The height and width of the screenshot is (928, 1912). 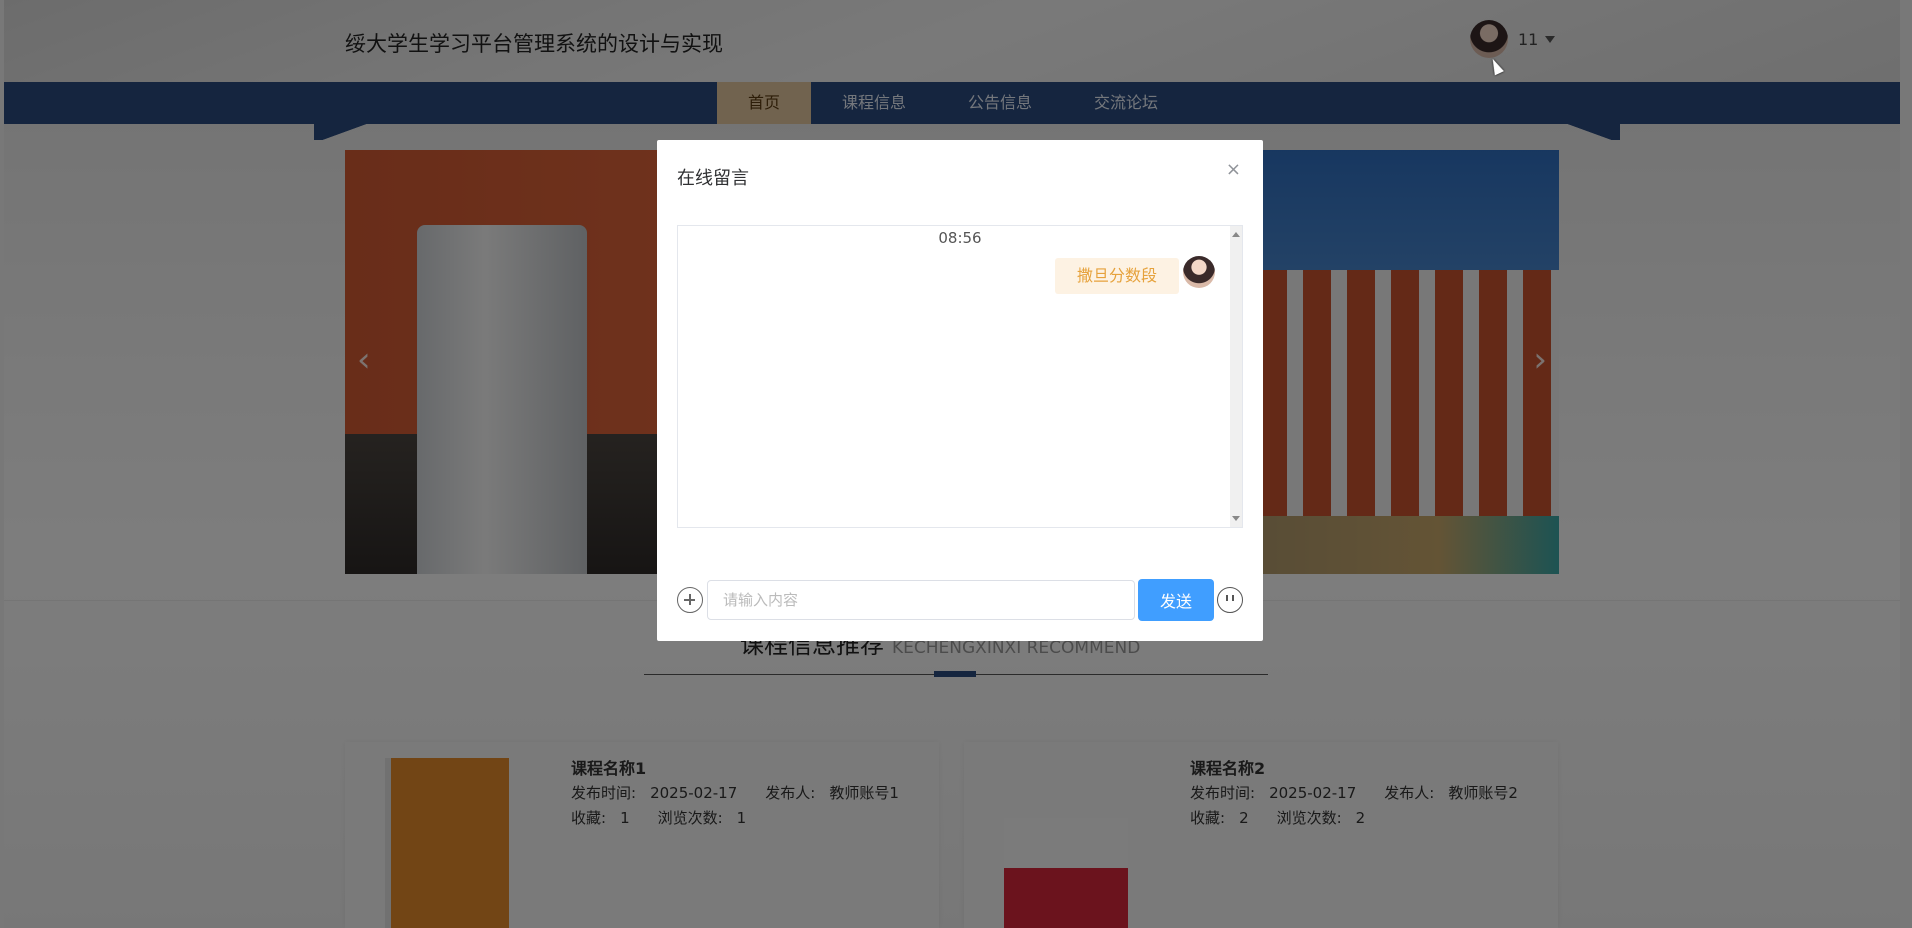 I want to click on emoji-icon, so click(x=1230, y=600).